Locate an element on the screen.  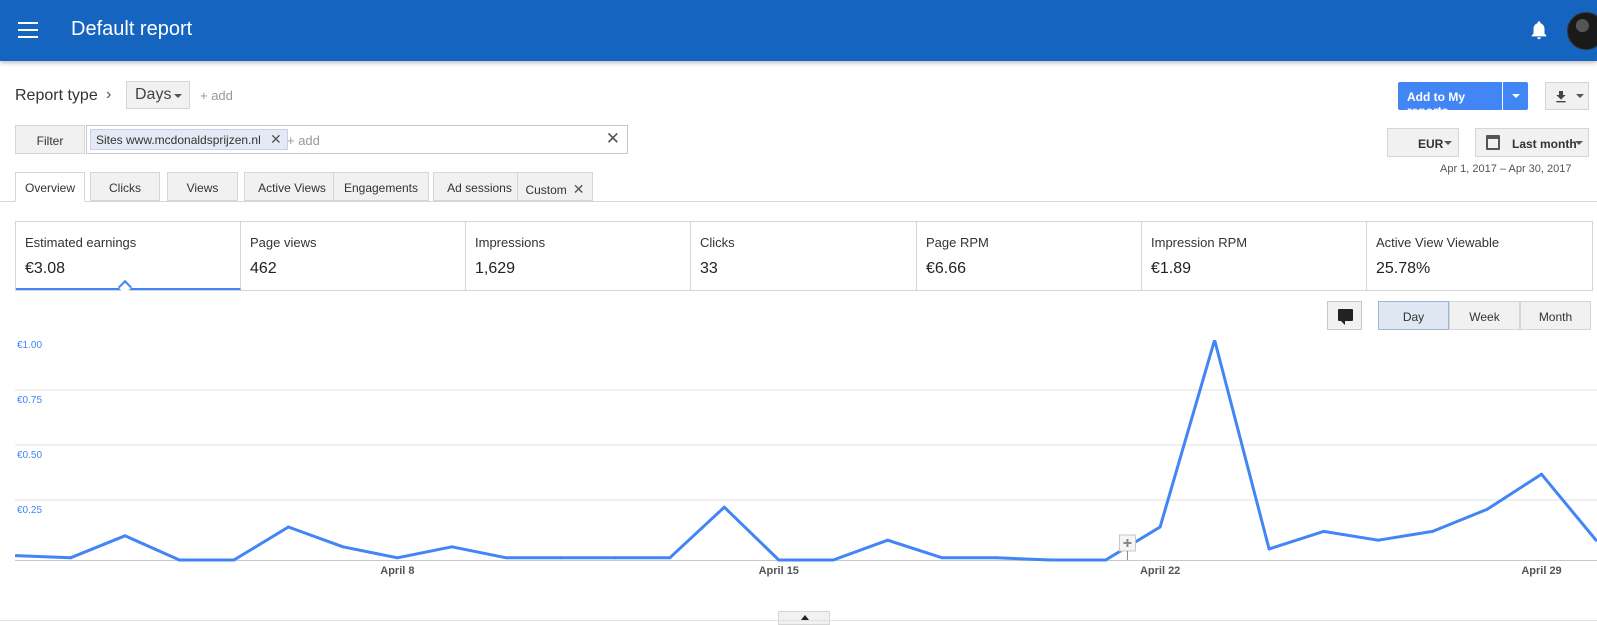
date-preset-value: Last month is located at coordinates (1544, 144).